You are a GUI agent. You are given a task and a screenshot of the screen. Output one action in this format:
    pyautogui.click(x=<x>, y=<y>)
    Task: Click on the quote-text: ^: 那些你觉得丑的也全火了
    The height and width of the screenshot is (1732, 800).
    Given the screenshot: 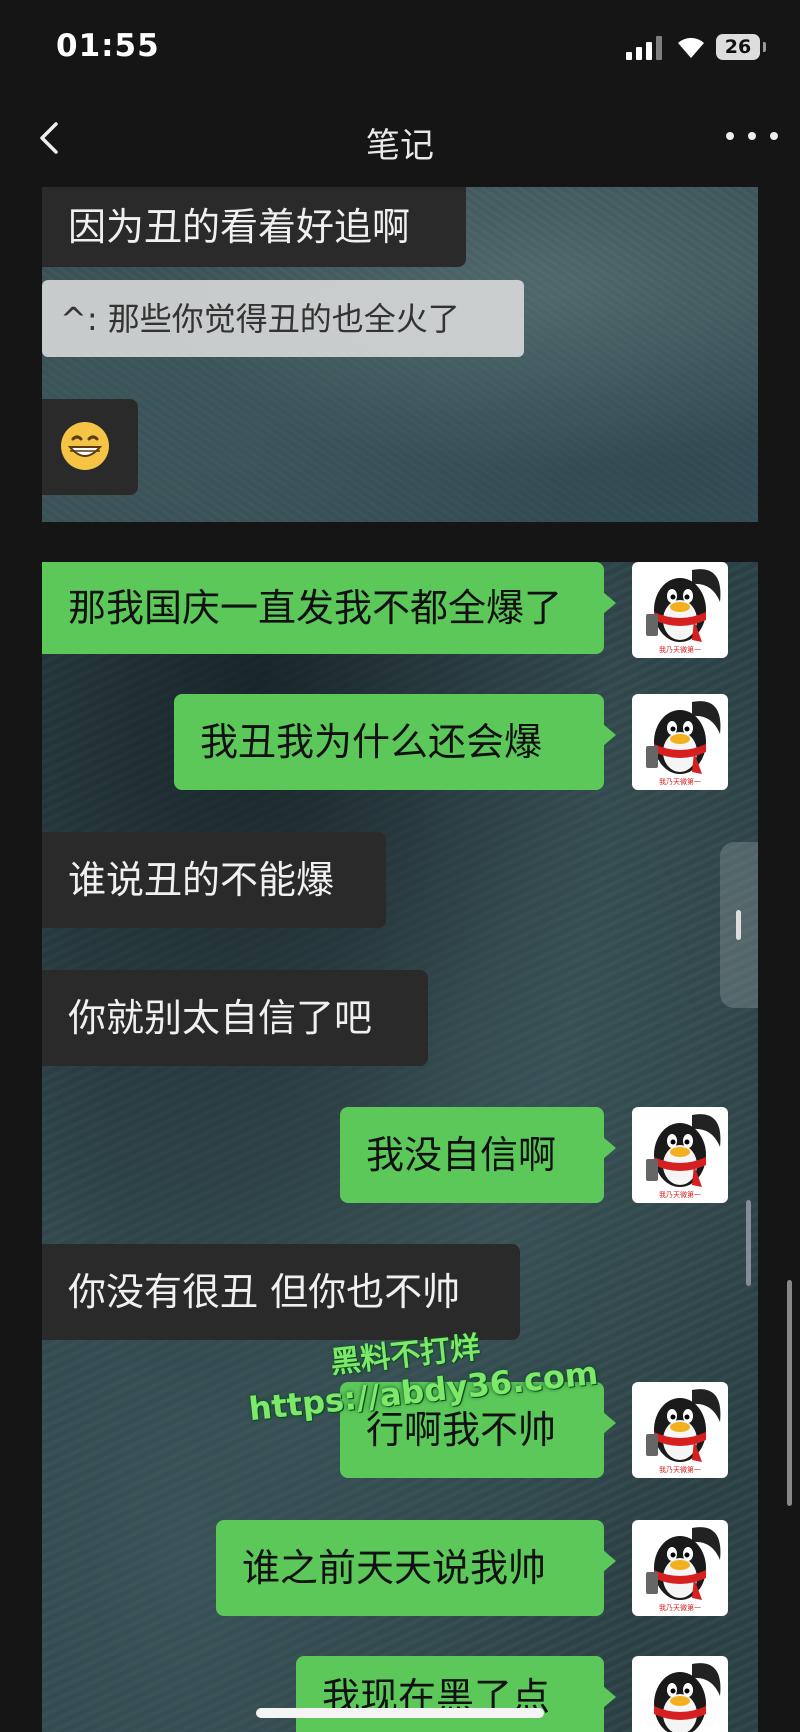 What is the action you would take?
    pyautogui.click(x=260, y=318)
    